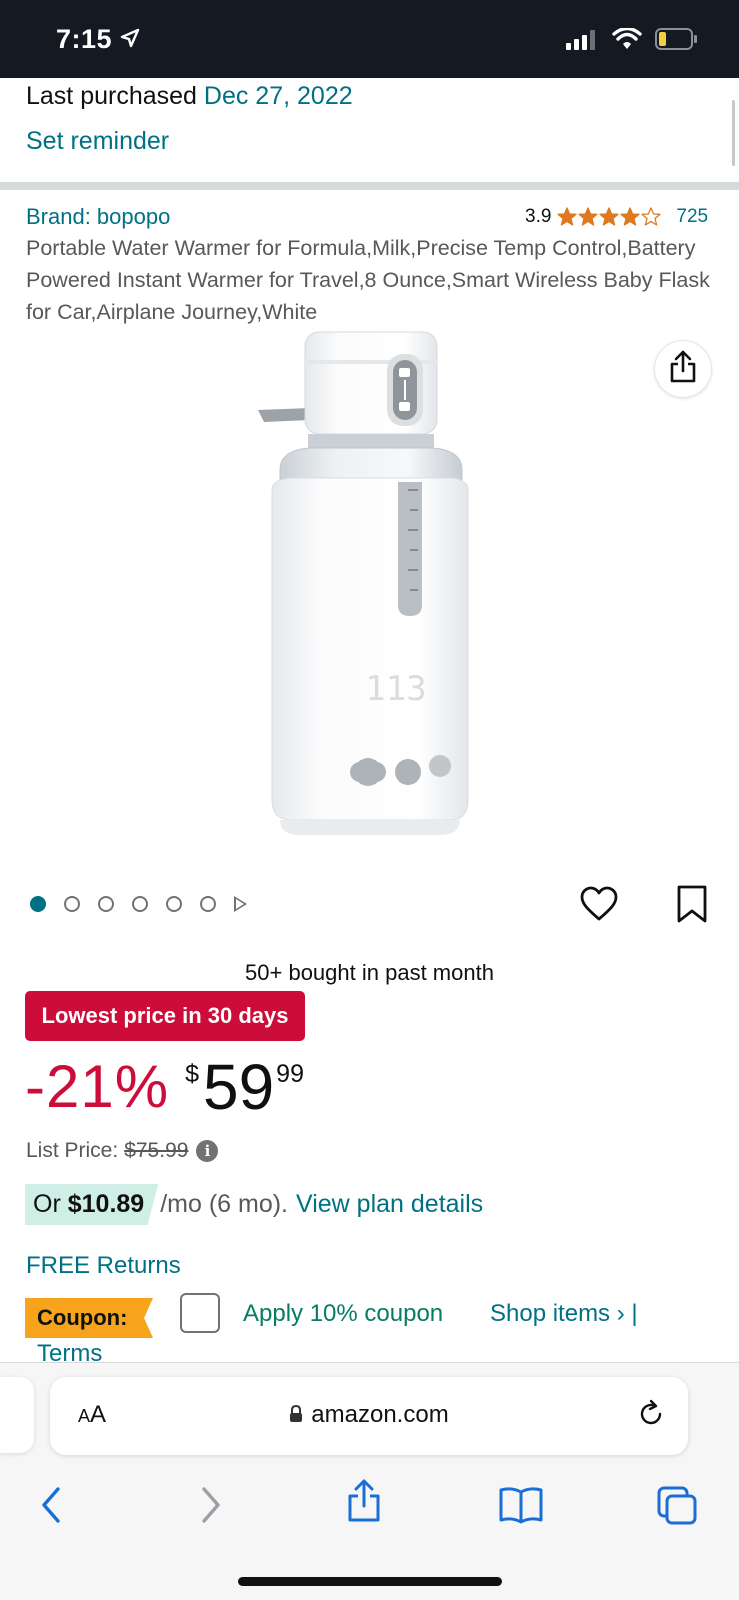  Describe the element at coordinates (733, 133) in the screenshot. I see `scrollbar` at that location.